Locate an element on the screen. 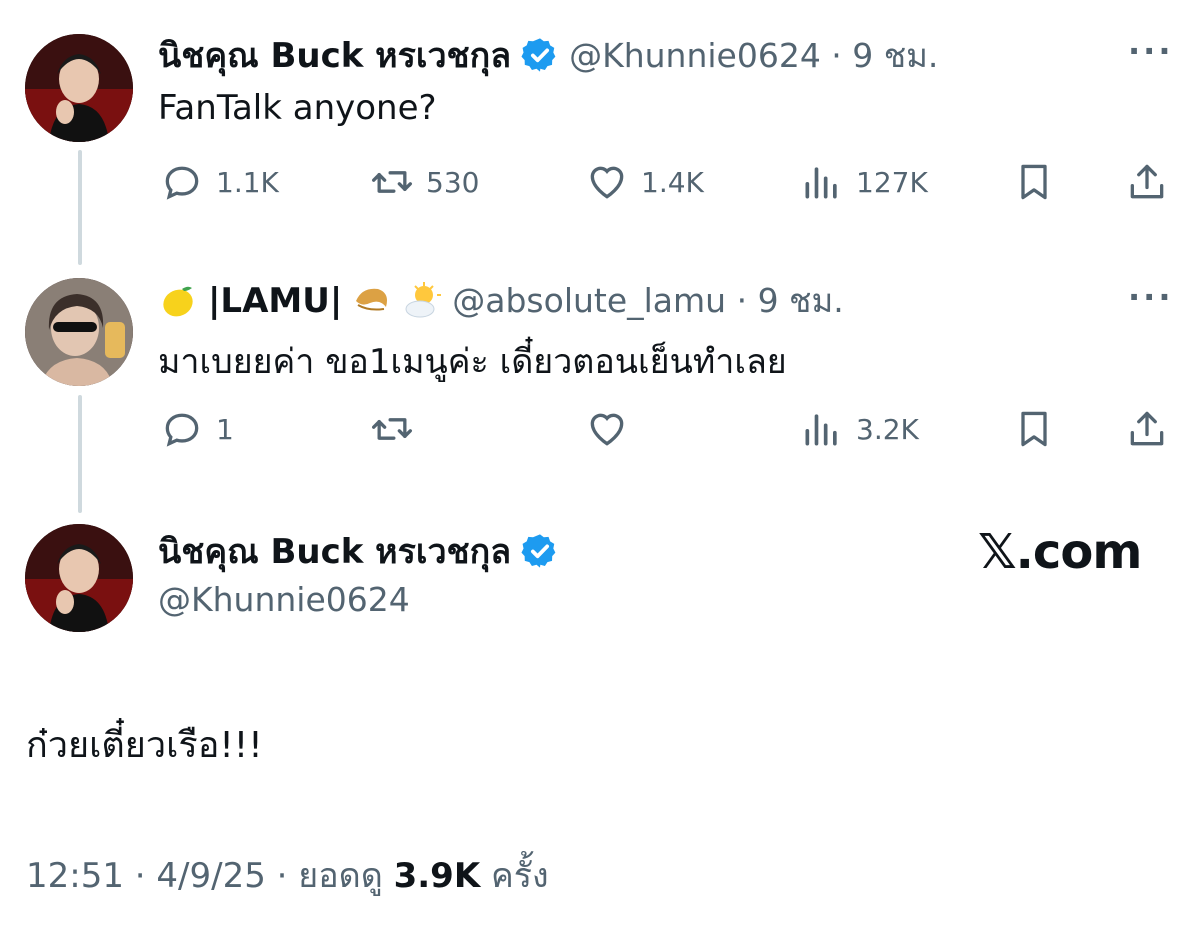 This screenshot has width=1200, height=928. tweet-header: |LAMU| @absolute_lamu · 9 ชม. is located at coordinates (501, 300).